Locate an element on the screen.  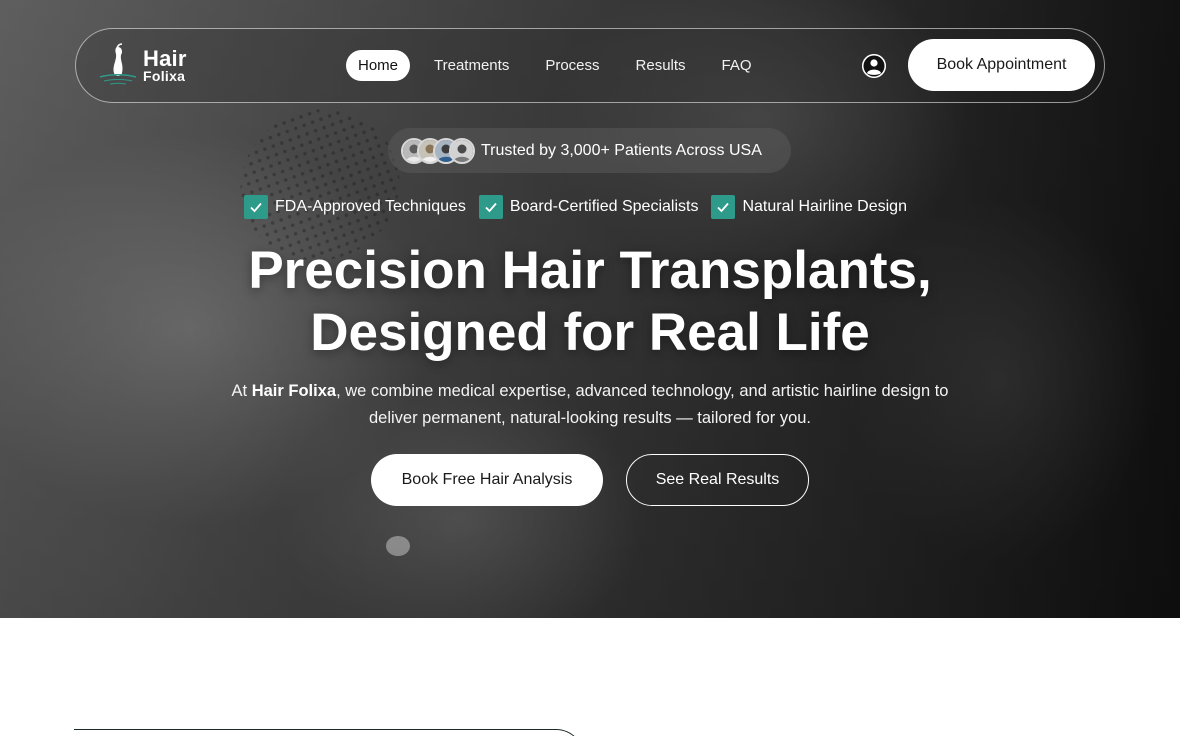
logo-text-folixa: Folixa is located at coordinates (164, 76).